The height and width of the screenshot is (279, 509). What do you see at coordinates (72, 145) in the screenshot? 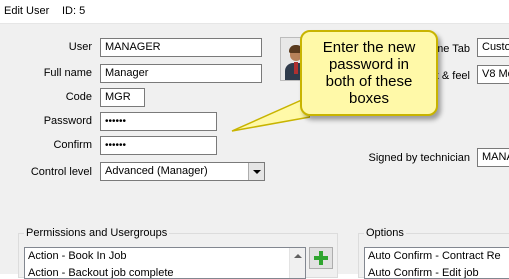
I see `confirm-label: Confirm` at bounding box center [72, 145].